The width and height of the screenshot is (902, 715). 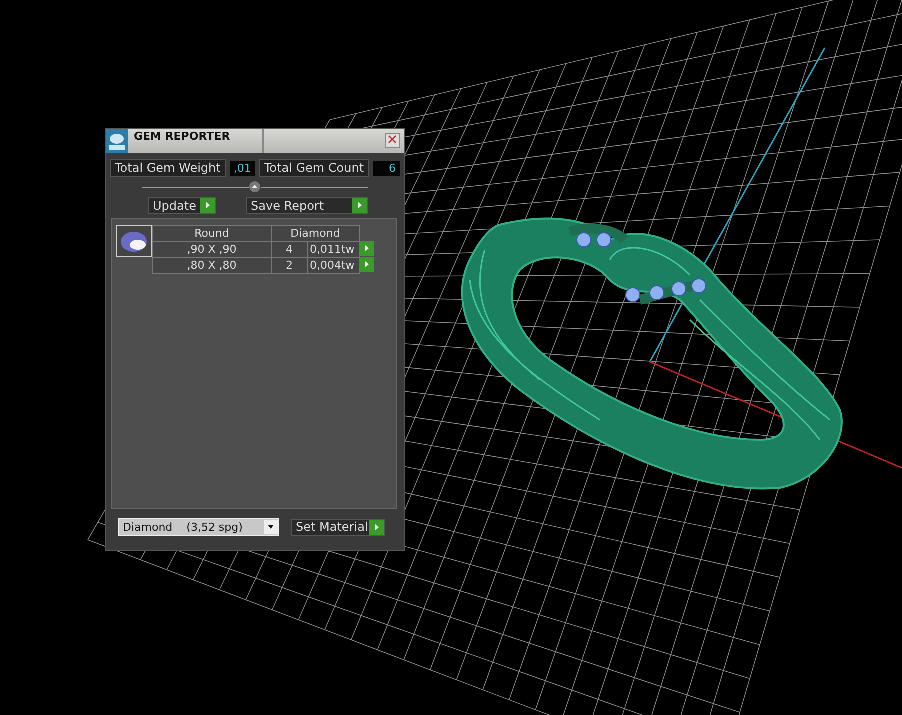 I want to click on table-cell: 4, so click(x=289, y=249).